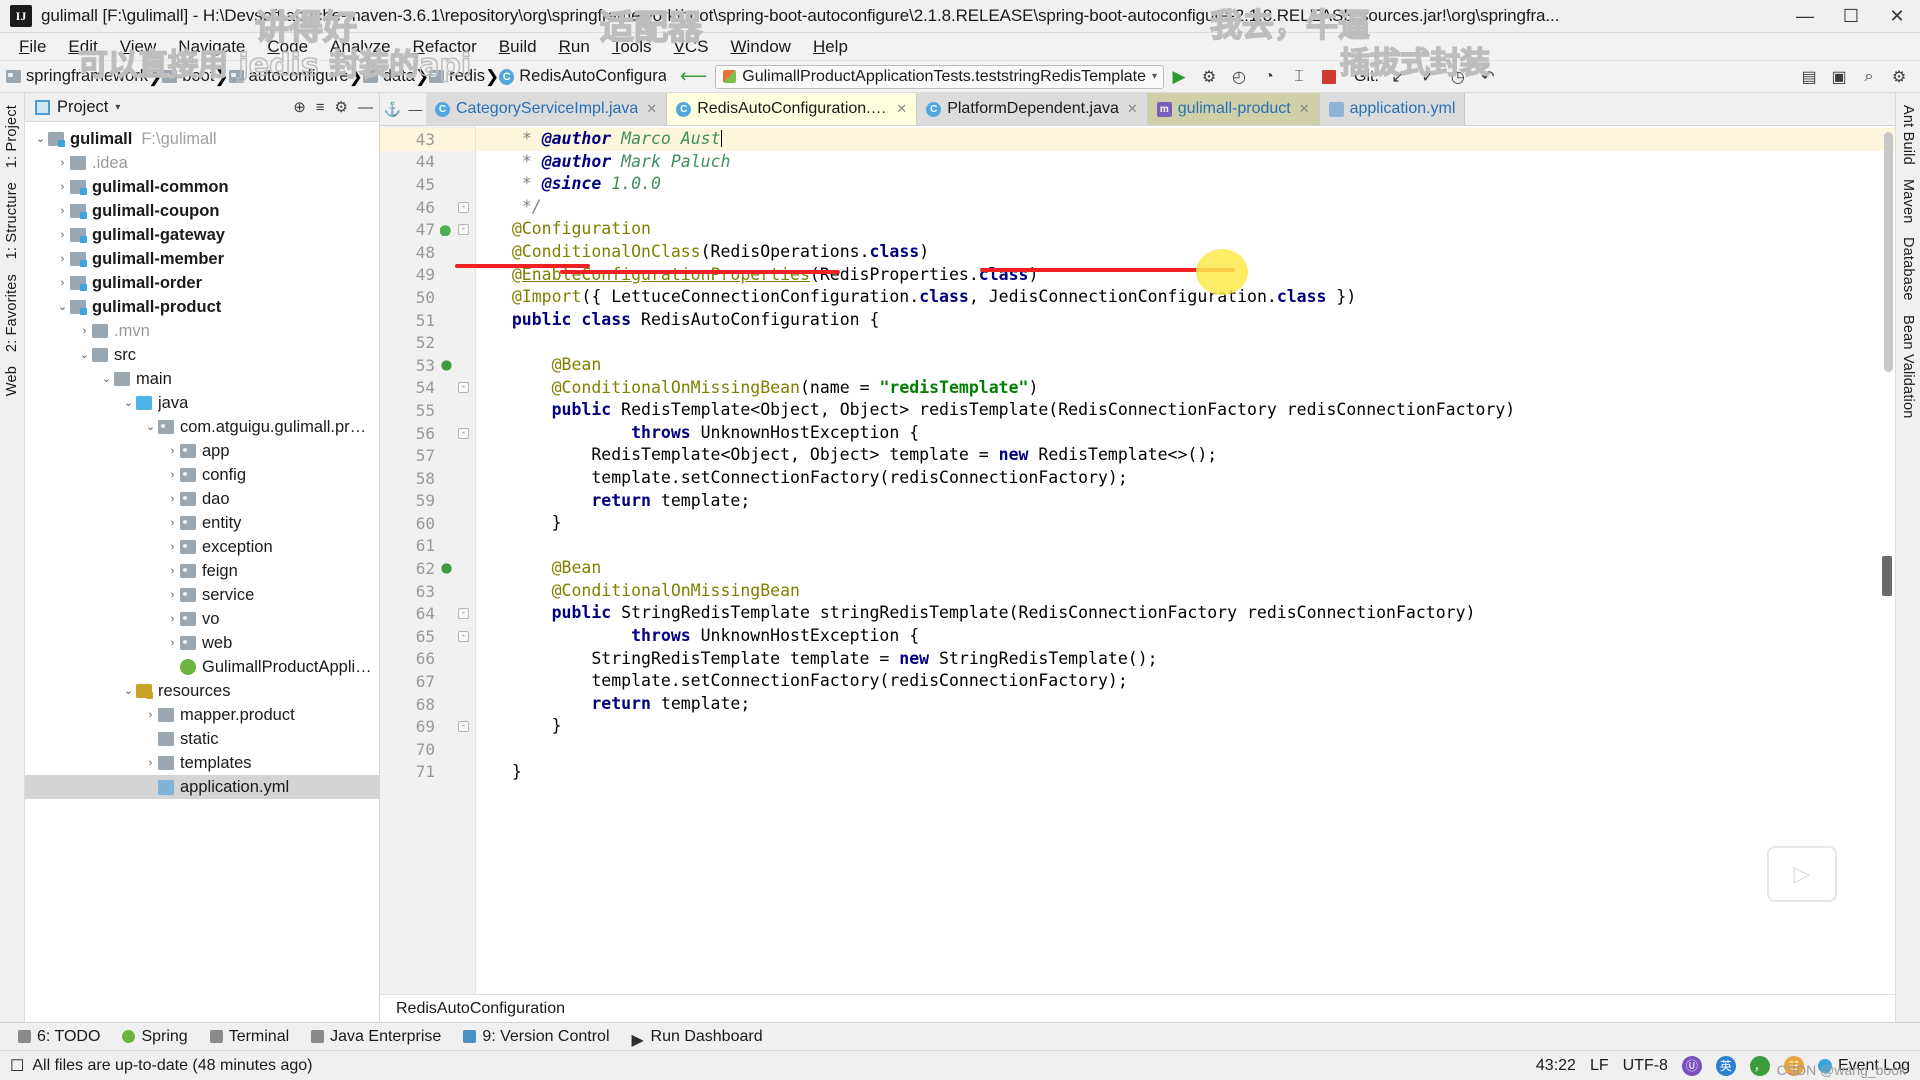  What do you see at coordinates (202, 187) in the screenshot?
I see `tree-node: › gulimall-common` at bounding box center [202, 187].